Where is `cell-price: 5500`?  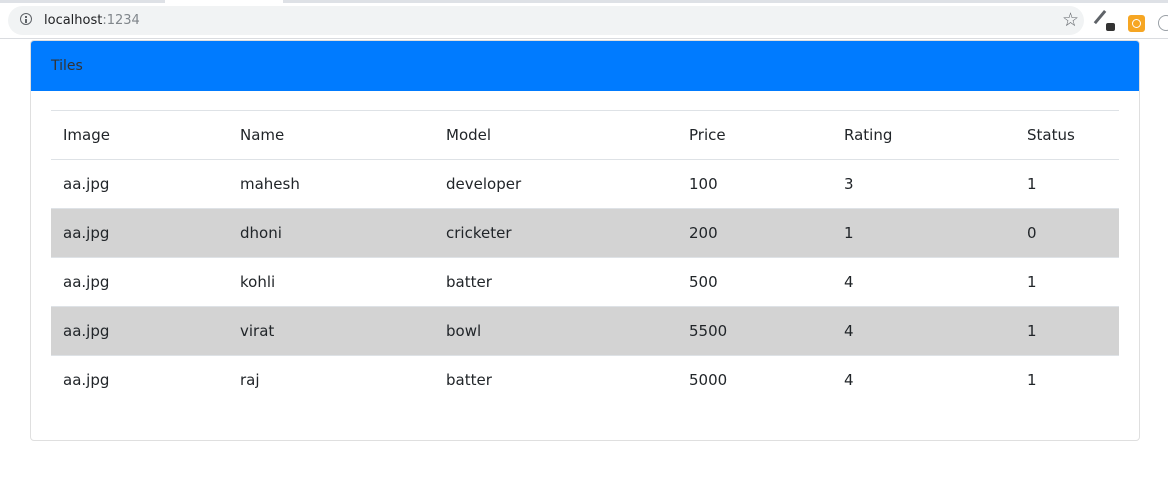 cell-price: 5500 is located at coordinates (754, 331).